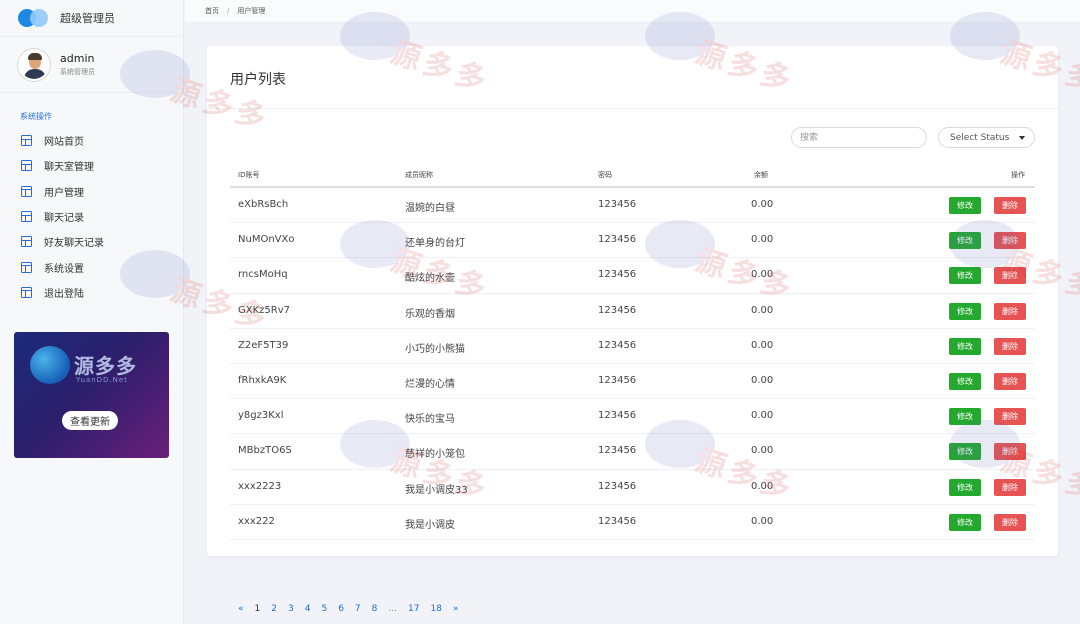 The width and height of the screenshot is (1080, 624). I want to click on sidebar-item-label: 聊天室管理, so click(69, 168).